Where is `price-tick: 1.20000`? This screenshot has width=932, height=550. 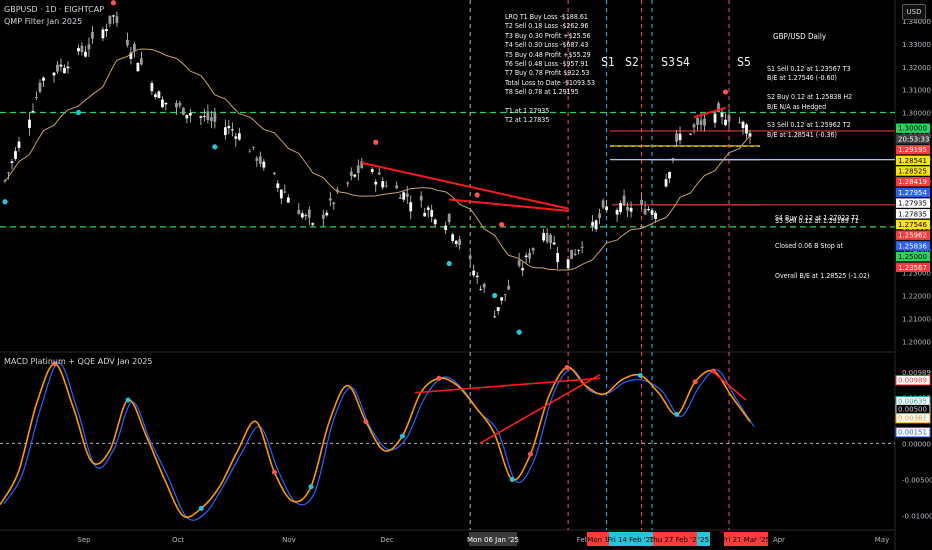 price-tick: 1.20000 is located at coordinates (916, 342).